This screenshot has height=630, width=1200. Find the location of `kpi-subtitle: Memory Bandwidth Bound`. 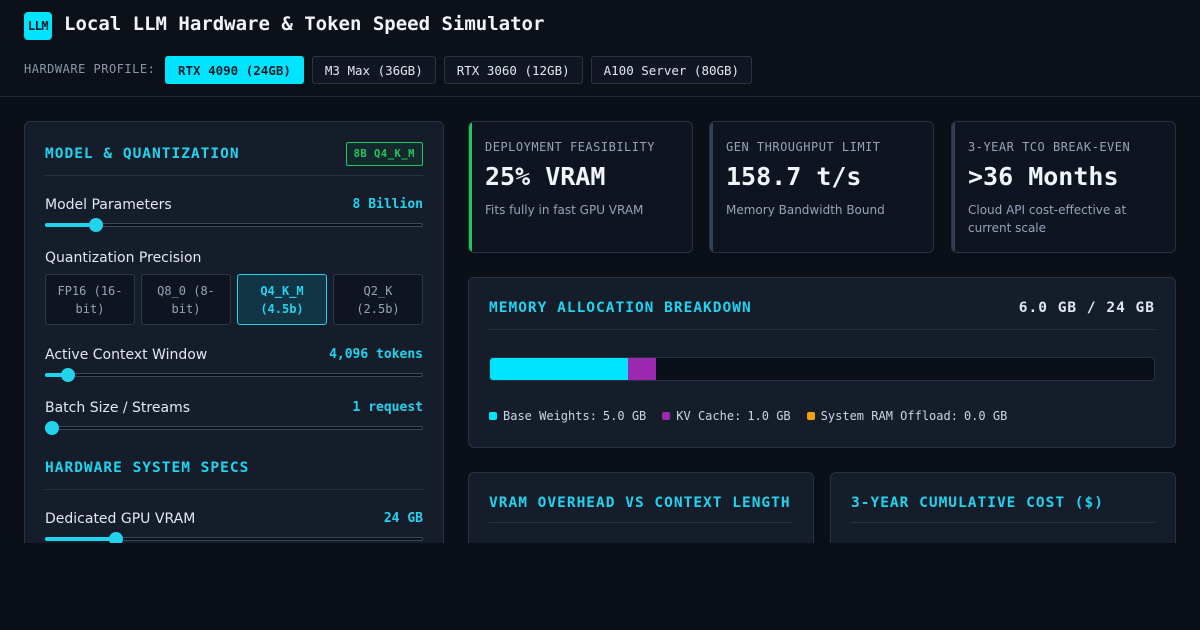

kpi-subtitle: Memory Bandwidth Bound is located at coordinates (805, 210).